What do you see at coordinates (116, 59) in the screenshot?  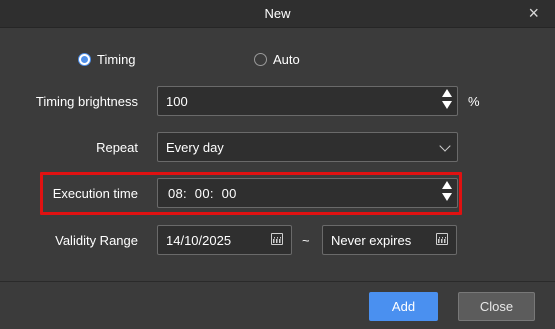 I see `radio-timing-label: Timing` at bounding box center [116, 59].